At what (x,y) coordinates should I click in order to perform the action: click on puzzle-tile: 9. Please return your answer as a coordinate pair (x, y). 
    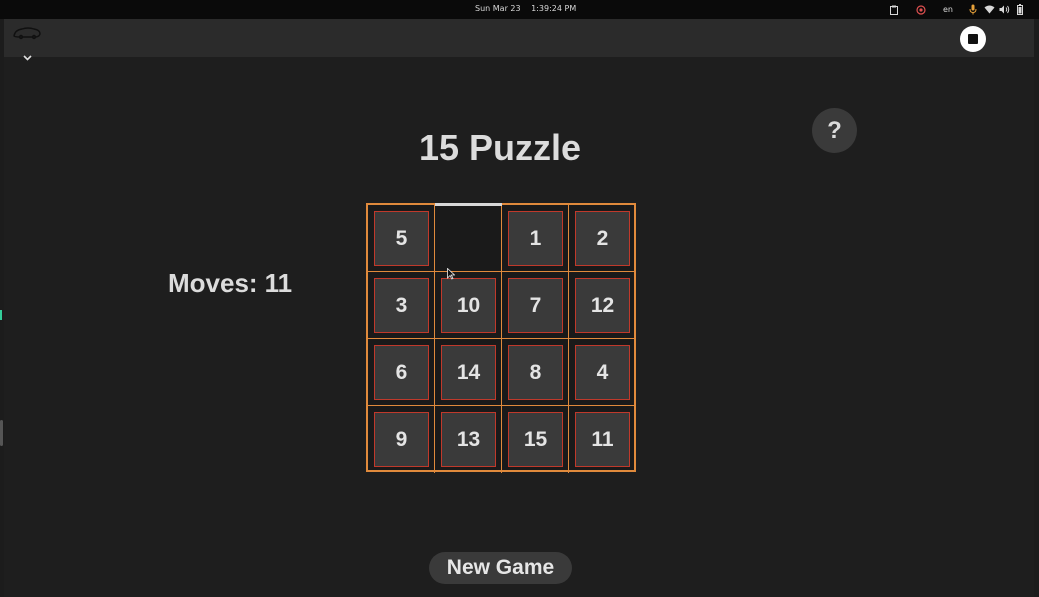
    Looking at the image, I should click on (401, 439).